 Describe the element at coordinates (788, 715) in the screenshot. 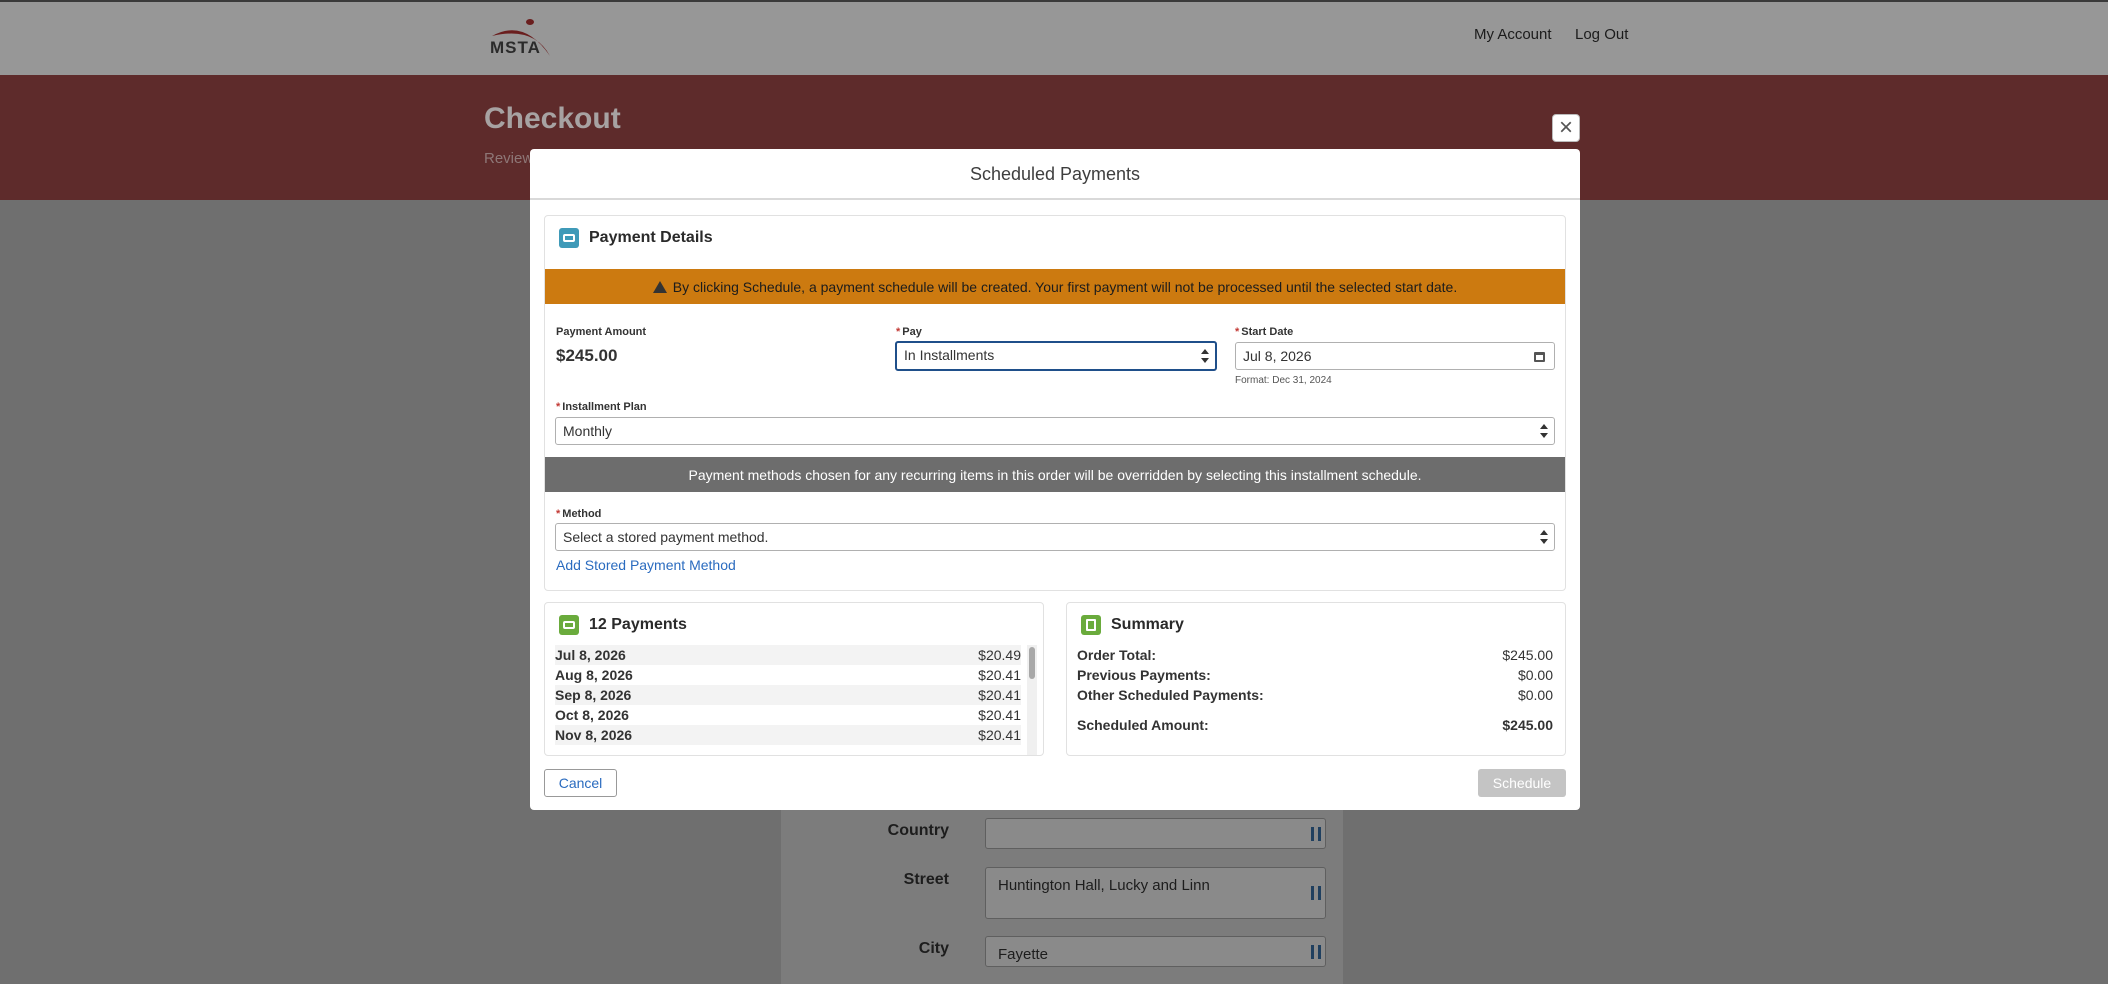

I see `payment-row: Oct 8, 2026 $20.41` at that location.